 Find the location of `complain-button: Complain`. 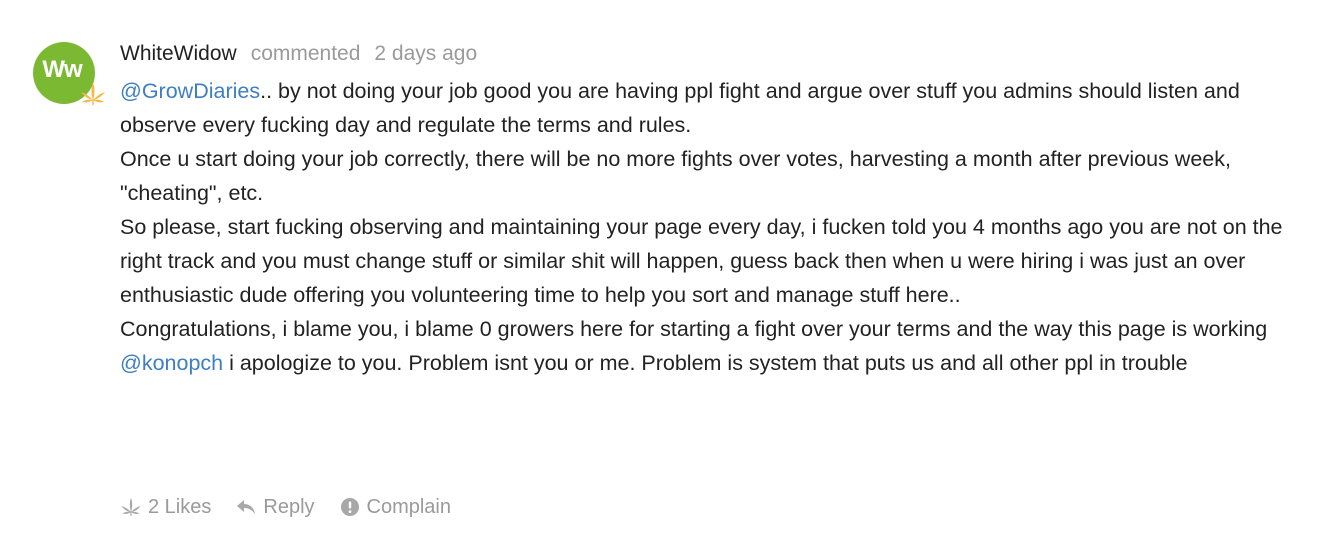

complain-button: Complain is located at coordinates (395, 507).